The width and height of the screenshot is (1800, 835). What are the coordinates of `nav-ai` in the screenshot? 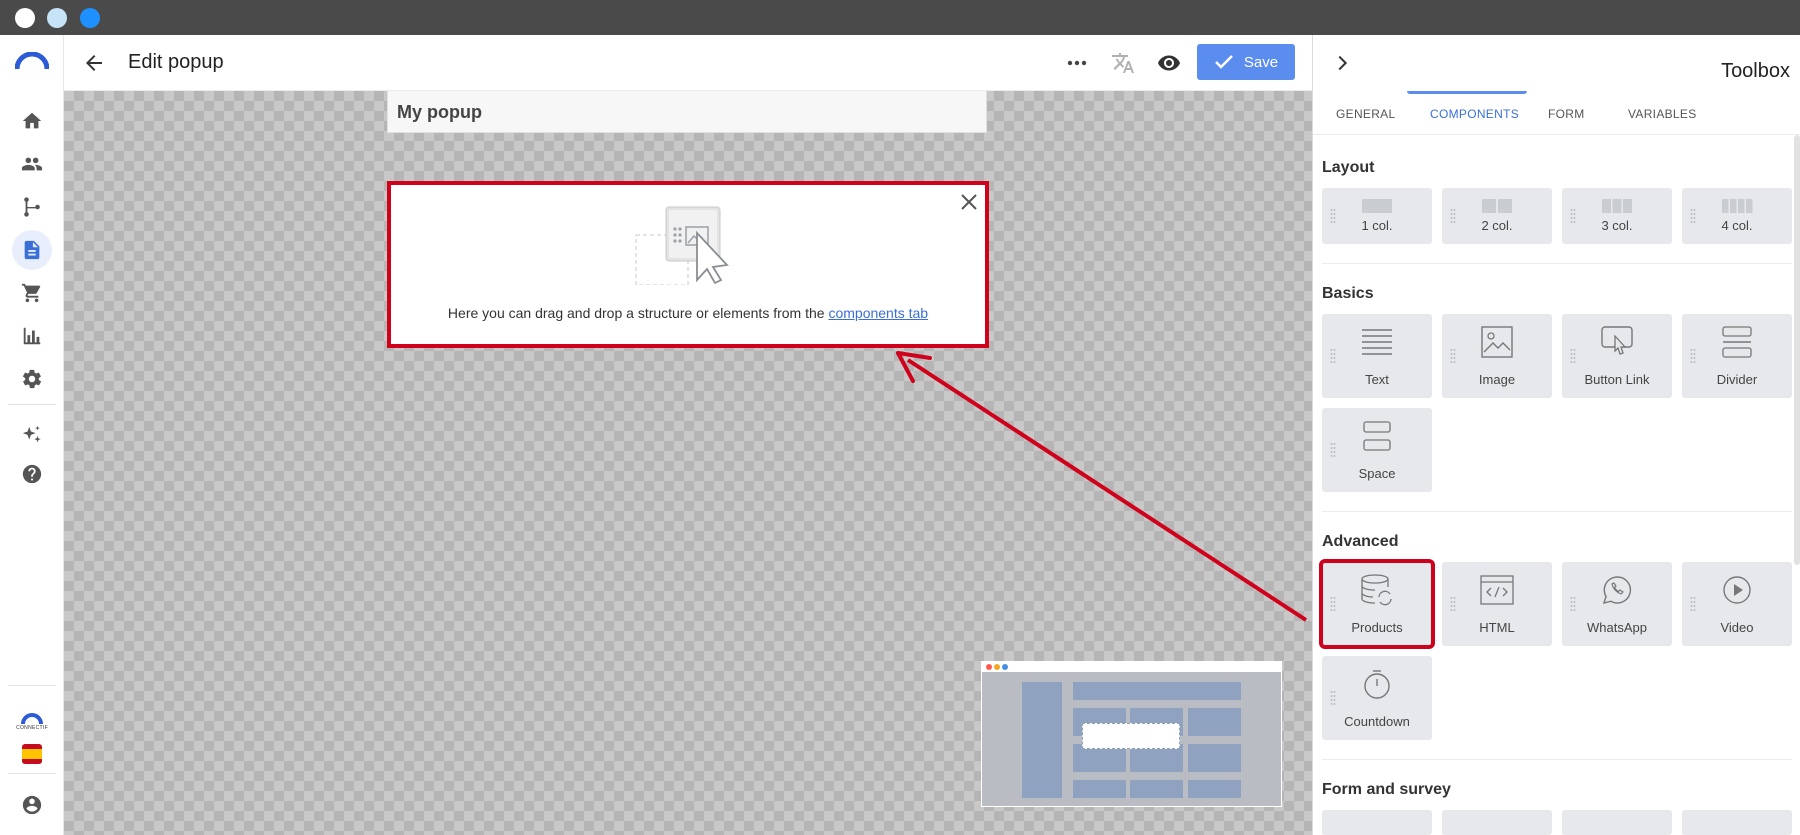 It's located at (32, 435).